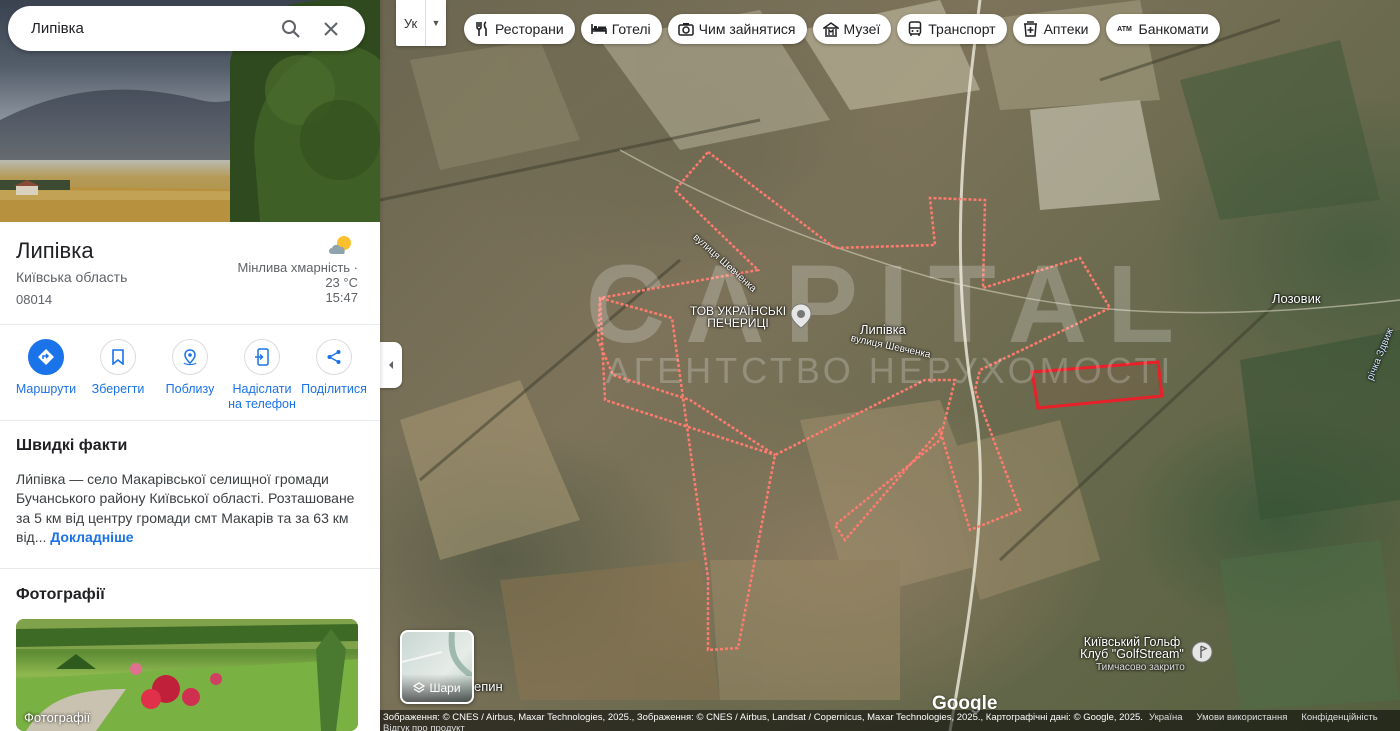  Describe the element at coordinates (190, 389) in the screenshot. I see `nearby-label: Поблизу` at that location.